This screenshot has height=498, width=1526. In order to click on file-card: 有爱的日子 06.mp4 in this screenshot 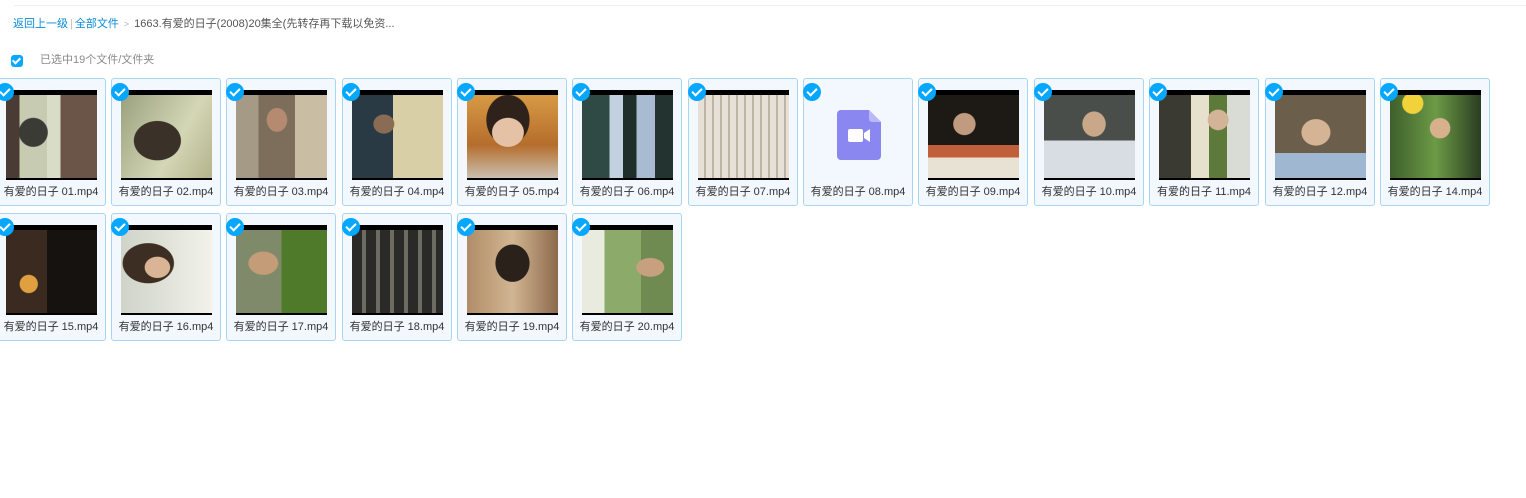, I will do `click(627, 142)`.